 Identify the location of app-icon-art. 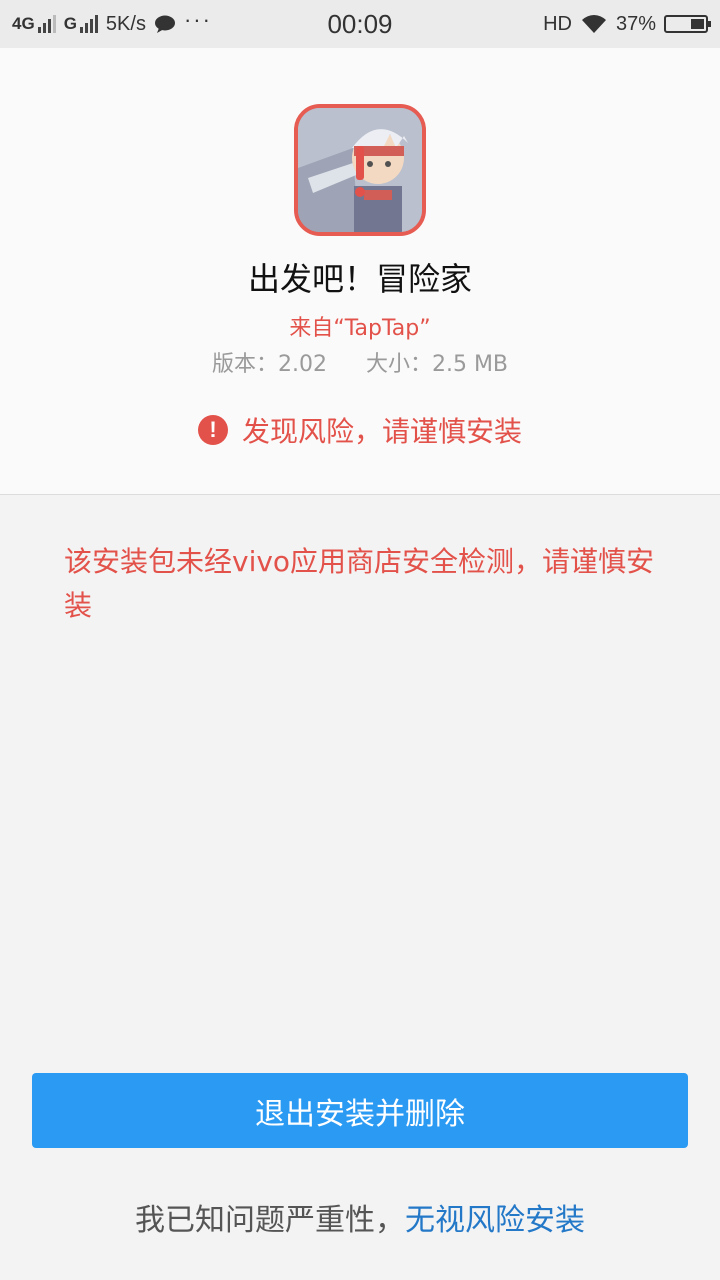
(360, 170).